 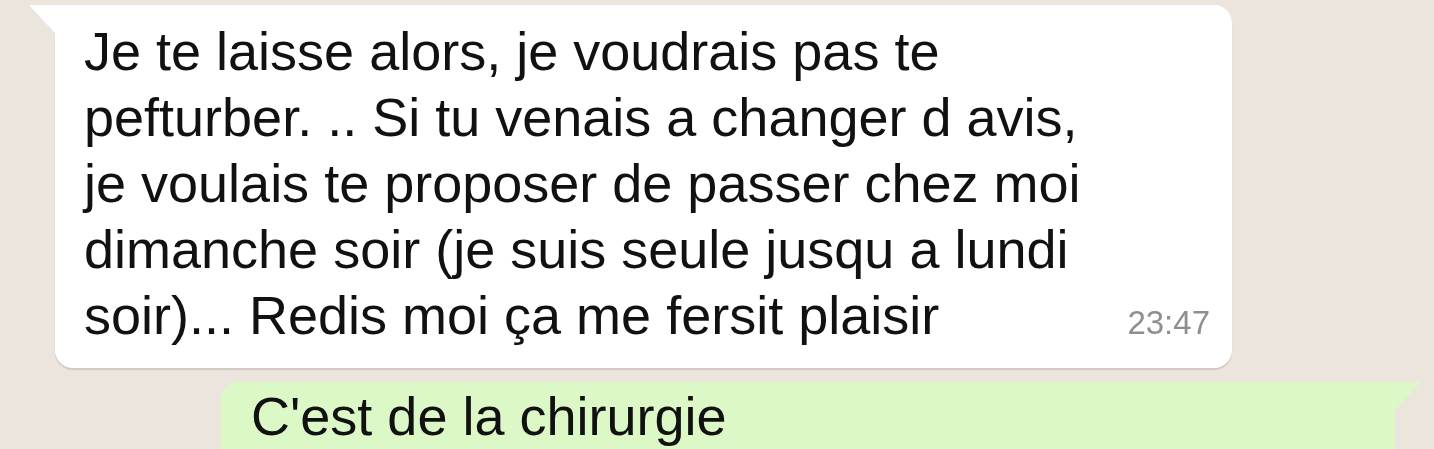 I want to click on message-time: 23:47, so click(x=1168, y=323).